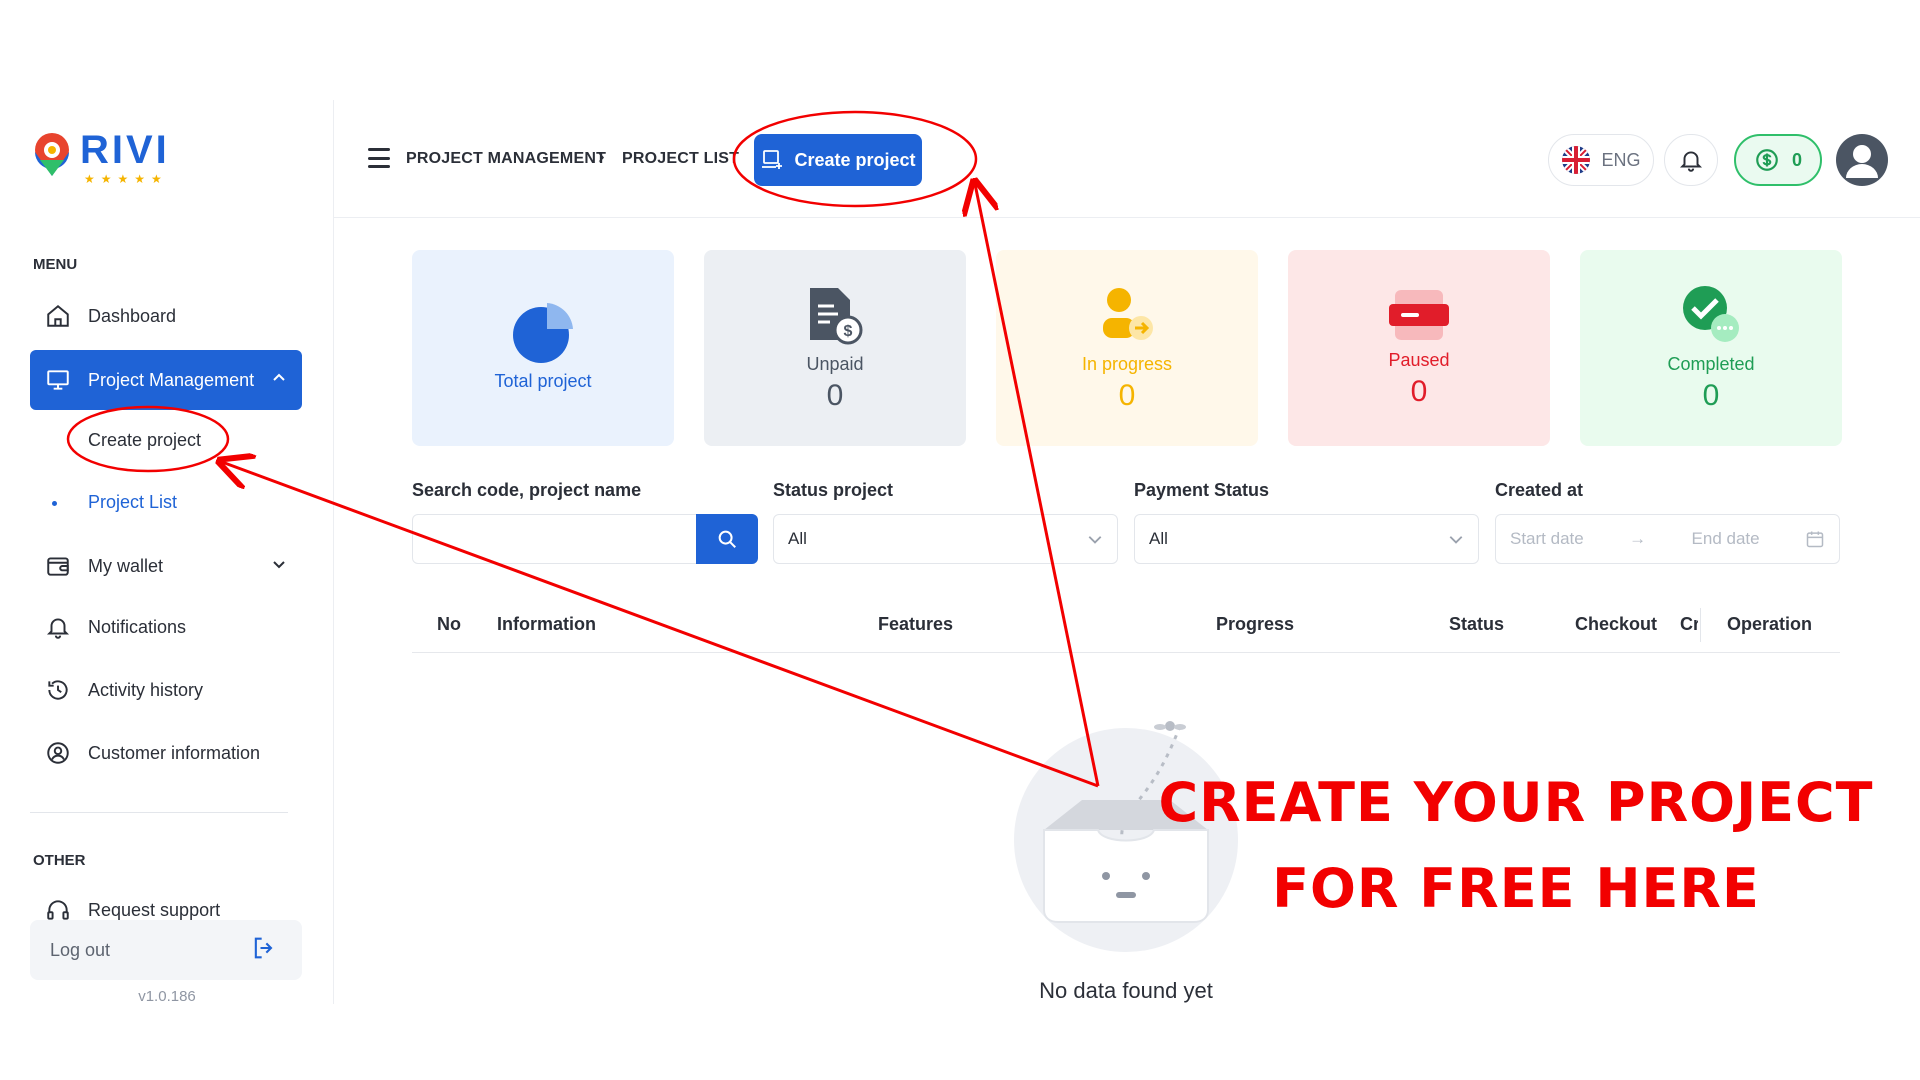  I want to click on stat-label: Completed, so click(1711, 363).